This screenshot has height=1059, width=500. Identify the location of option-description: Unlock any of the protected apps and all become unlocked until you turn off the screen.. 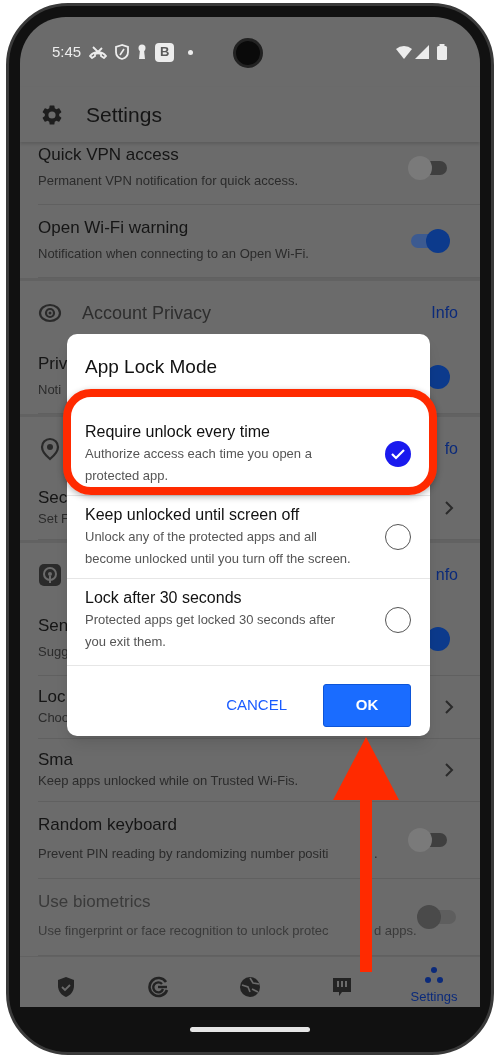
(218, 548).